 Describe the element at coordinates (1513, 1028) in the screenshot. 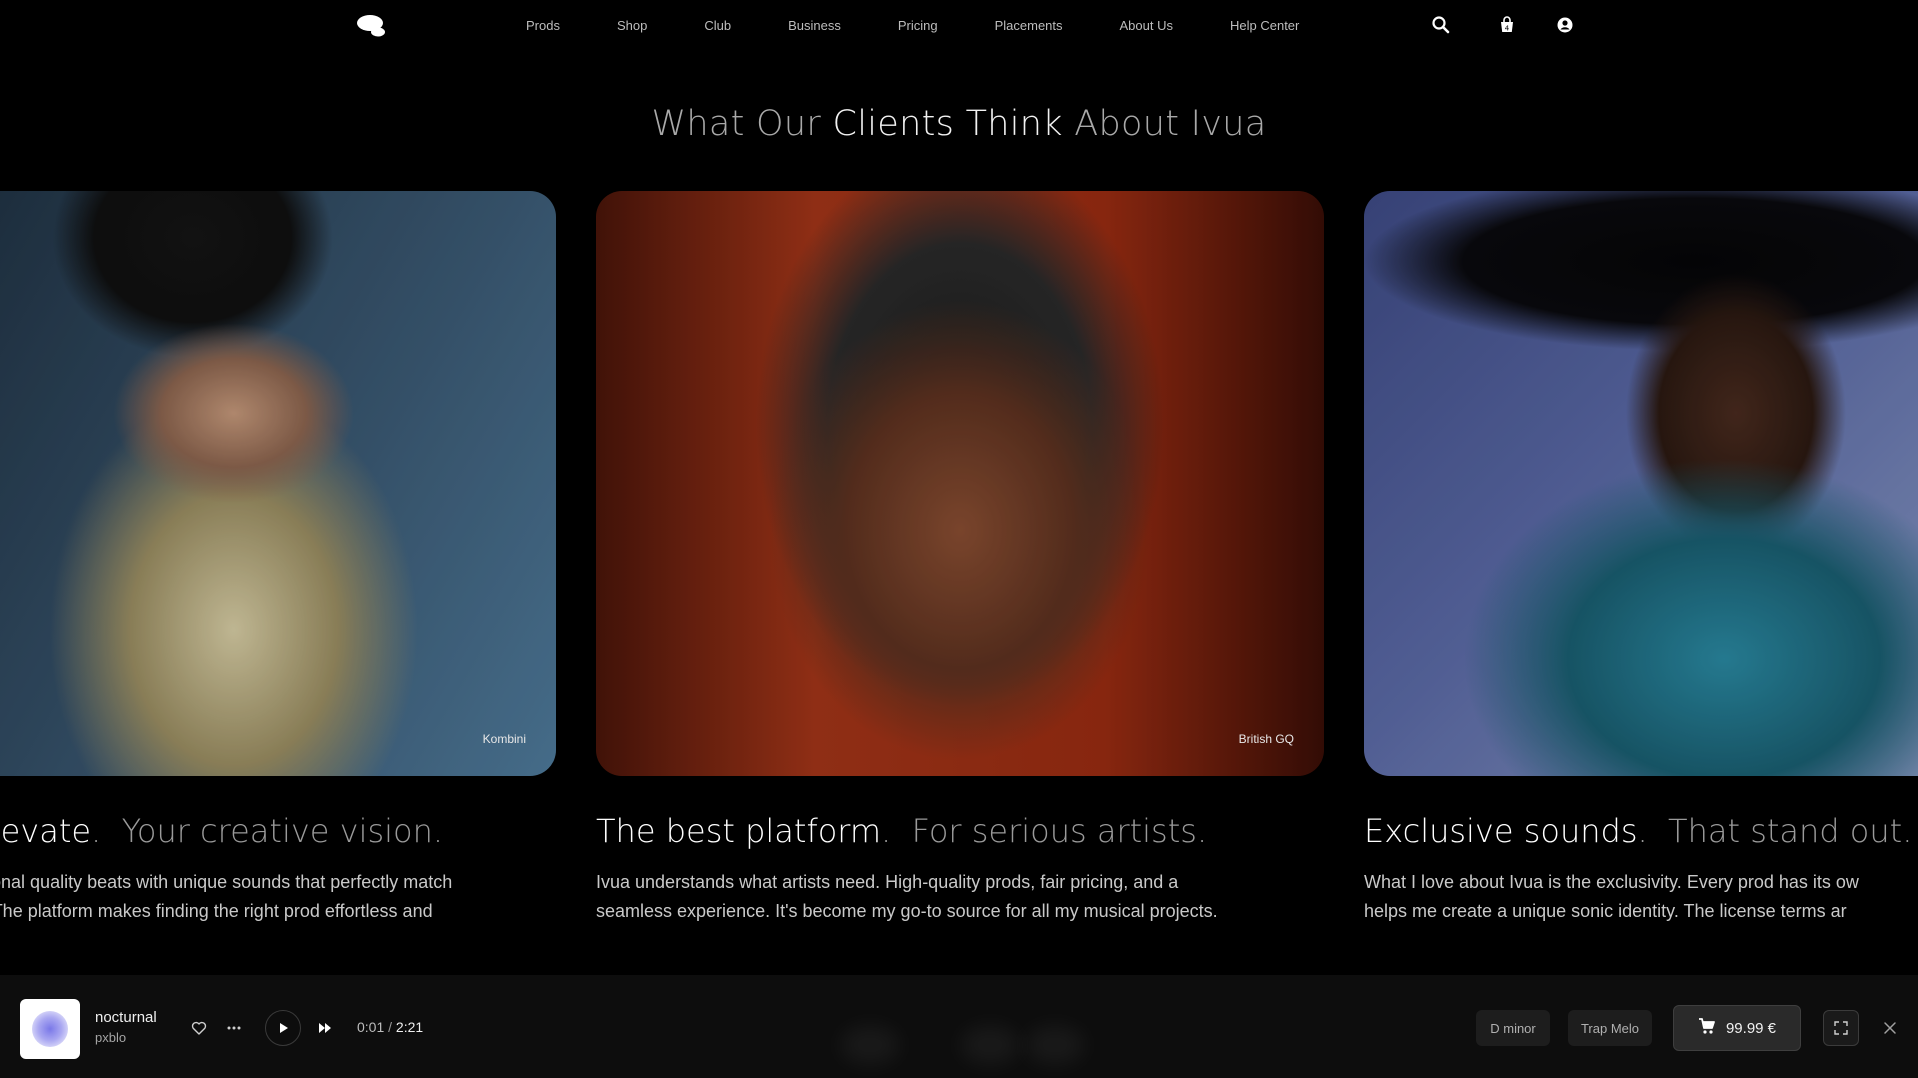

I see `key-tag: D minor` at that location.